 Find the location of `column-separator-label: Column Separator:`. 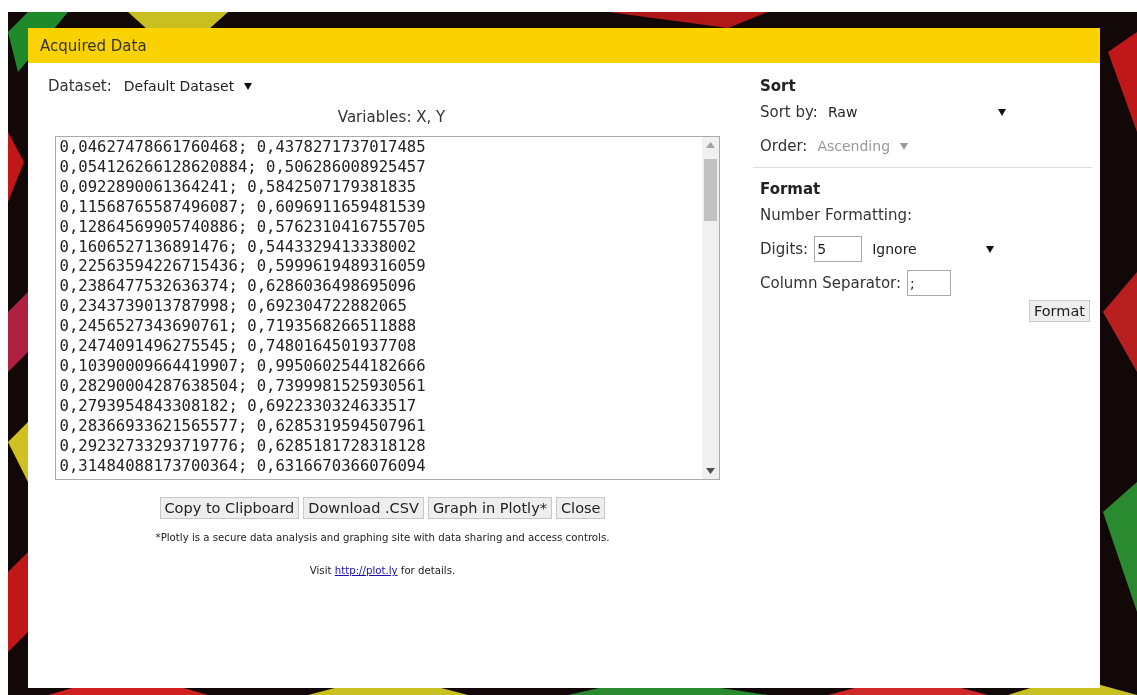

column-separator-label: Column Separator: is located at coordinates (831, 283).